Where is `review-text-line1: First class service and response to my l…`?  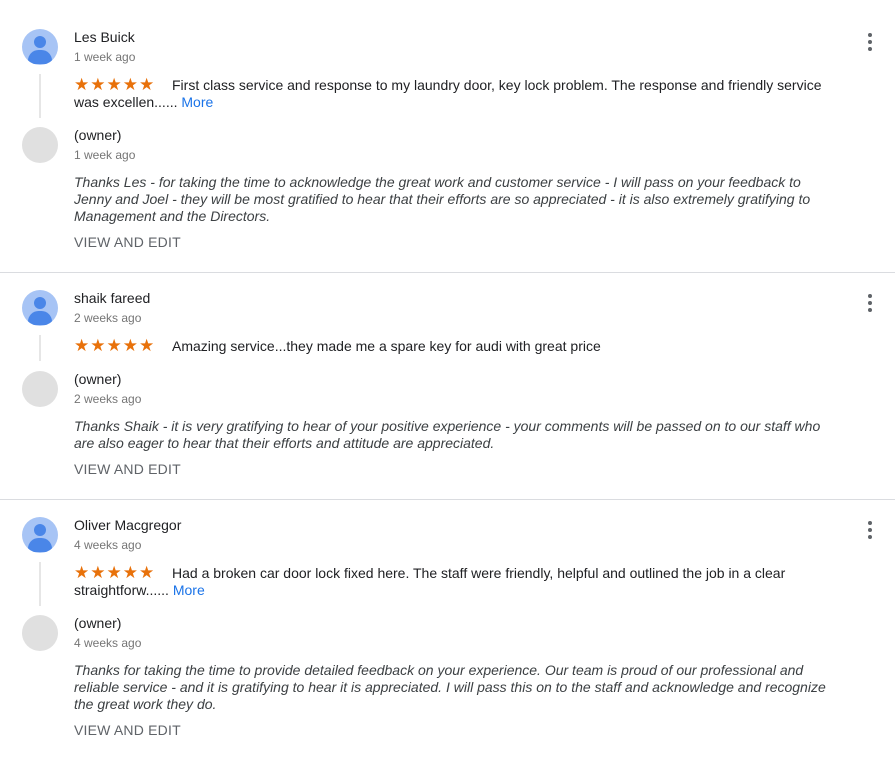 review-text-line1: First class service and response to my l… is located at coordinates (497, 85).